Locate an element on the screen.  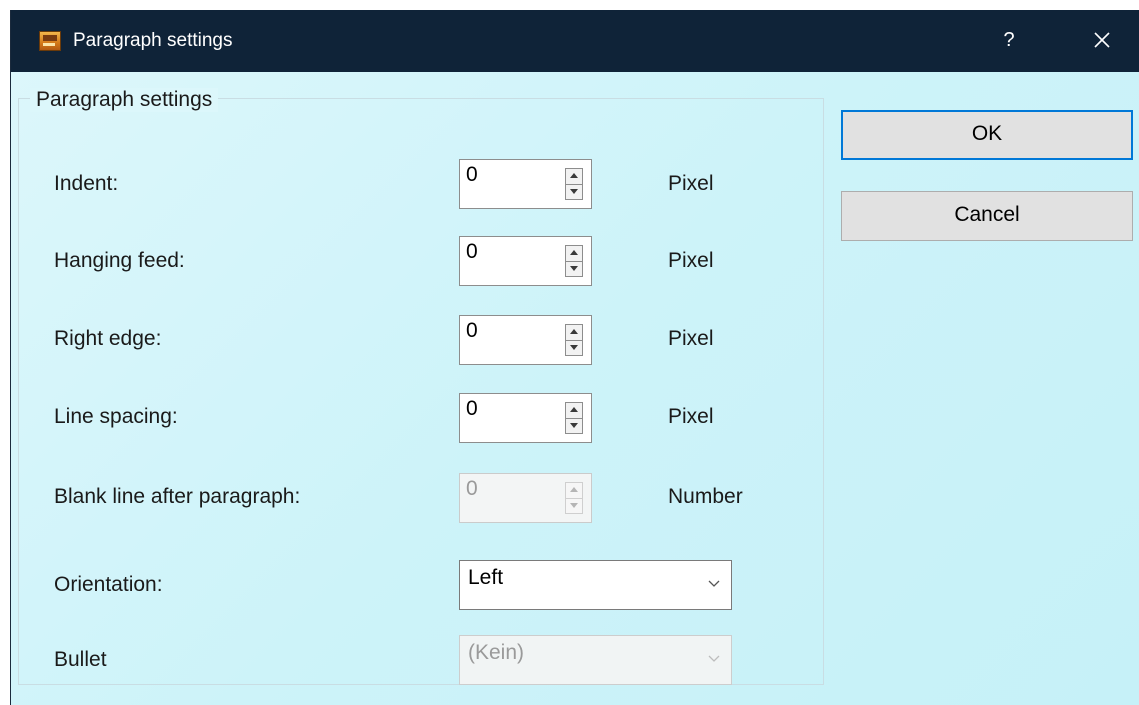
hanging-feed-label: Hanging feed: is located at coordinates (119, 260).